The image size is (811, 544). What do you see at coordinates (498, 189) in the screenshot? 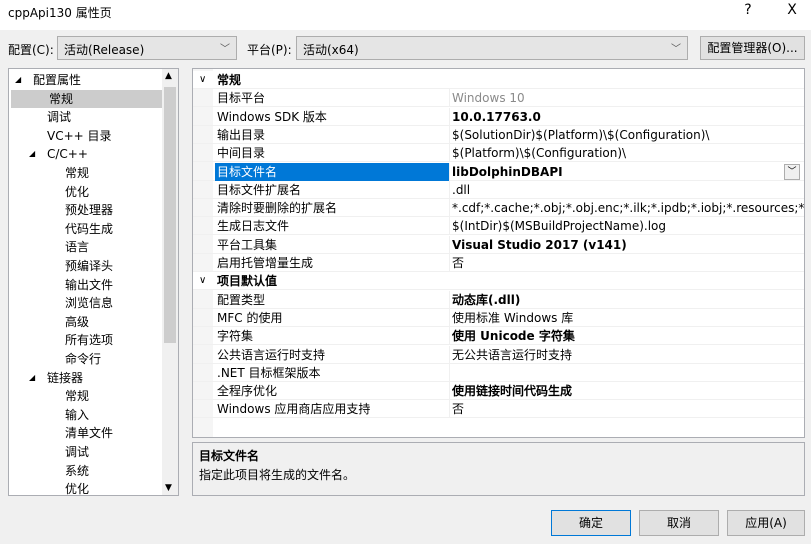
I see `property-row: 目标文件扩展名 .dll` at bounding box center [498, 189].